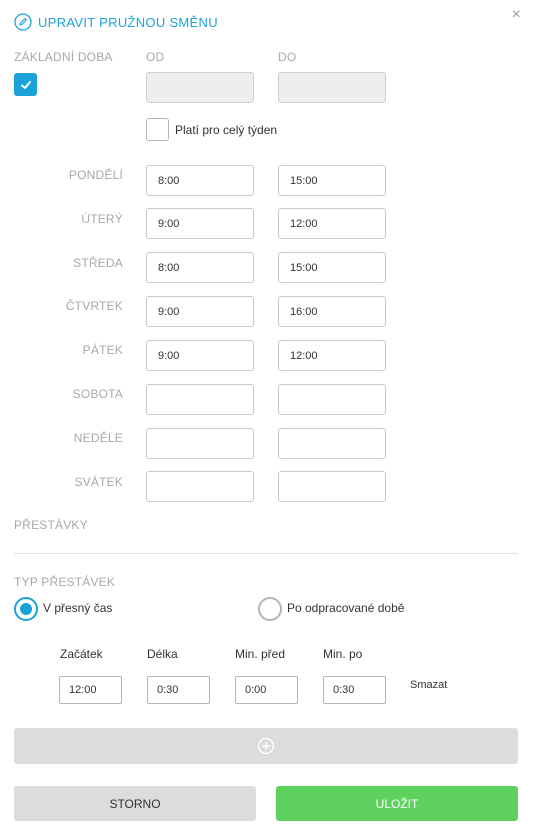 This screenshot has height=838, width=533. I want to click on divider, so click(266, 553).